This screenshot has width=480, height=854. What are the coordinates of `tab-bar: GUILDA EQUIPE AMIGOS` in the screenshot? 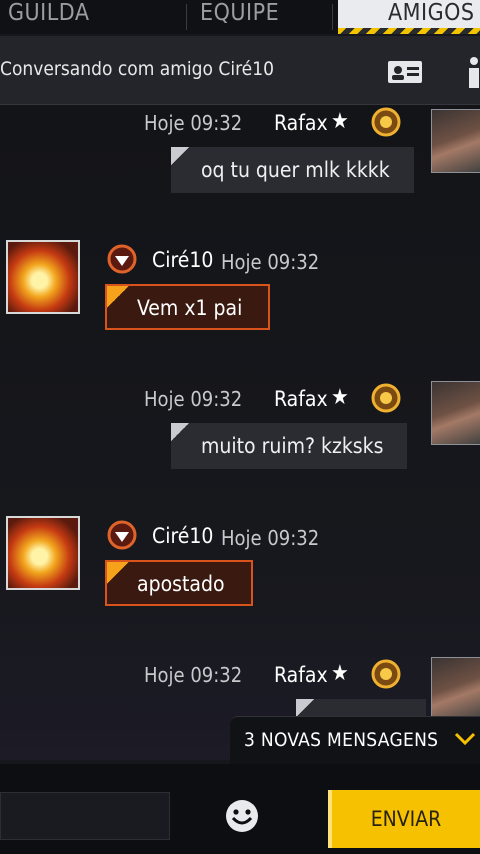 It's located at (240, 17).